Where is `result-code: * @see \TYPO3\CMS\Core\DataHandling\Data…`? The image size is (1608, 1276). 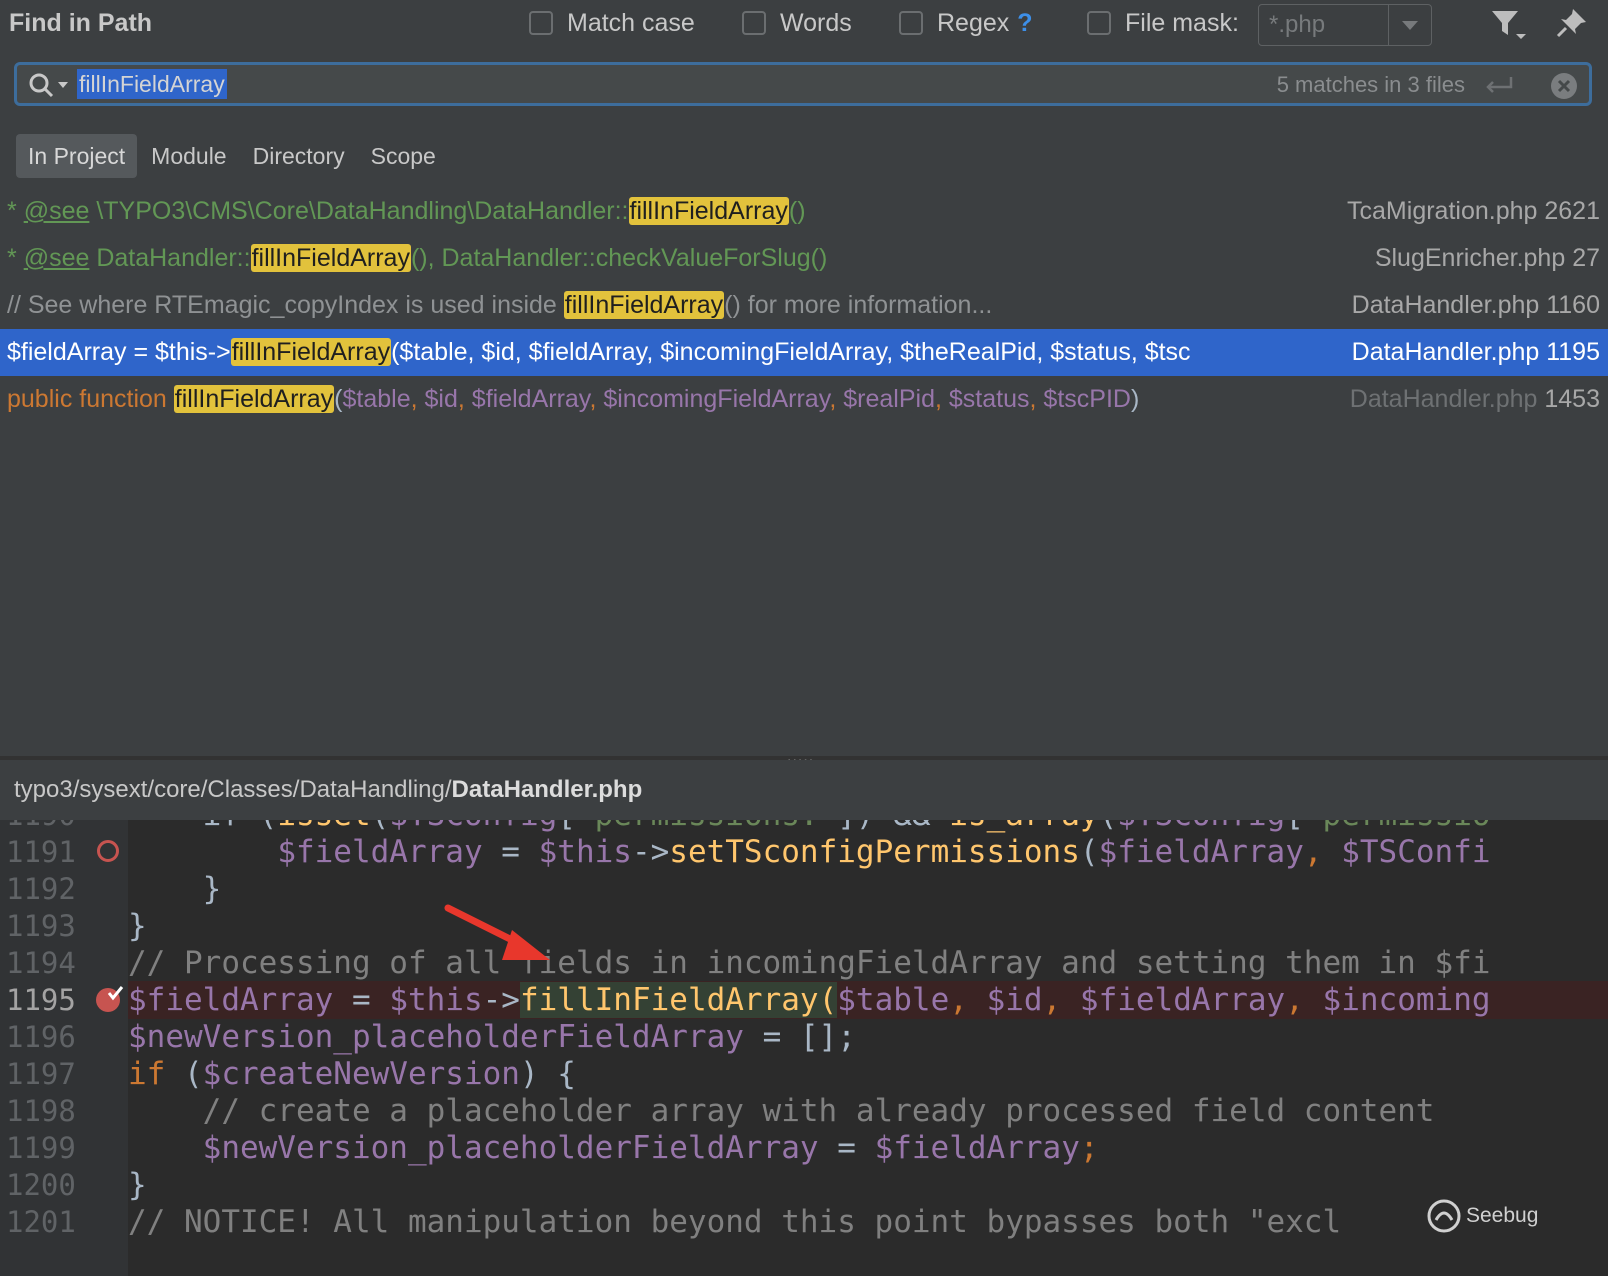
result-code: * @see \TYPO3\CMS\Core\DataHandling\Data… is located at coordinates (406, 211).